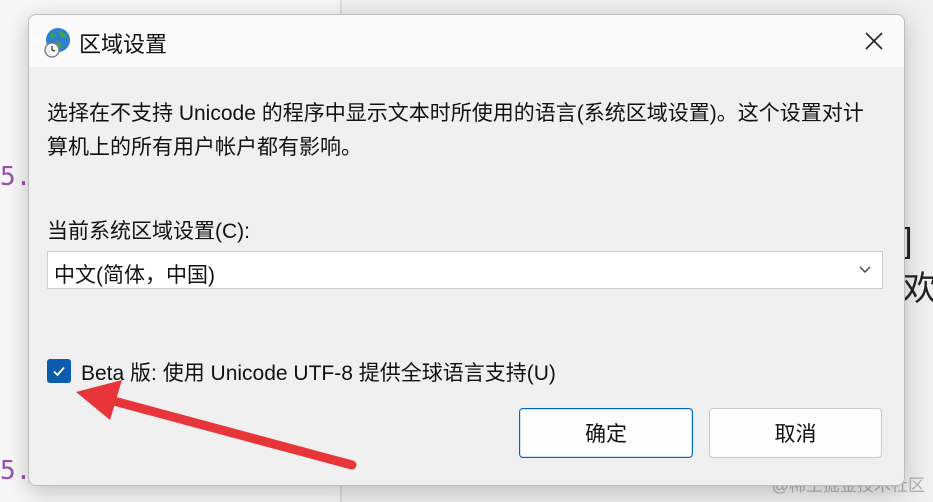 Image resolution: width=933 pixels, height=502 pixels. What do you see at coordinates (606, 433) in the screenshot?
I see `ok-button: 确定` at bounding box center [606, 433].